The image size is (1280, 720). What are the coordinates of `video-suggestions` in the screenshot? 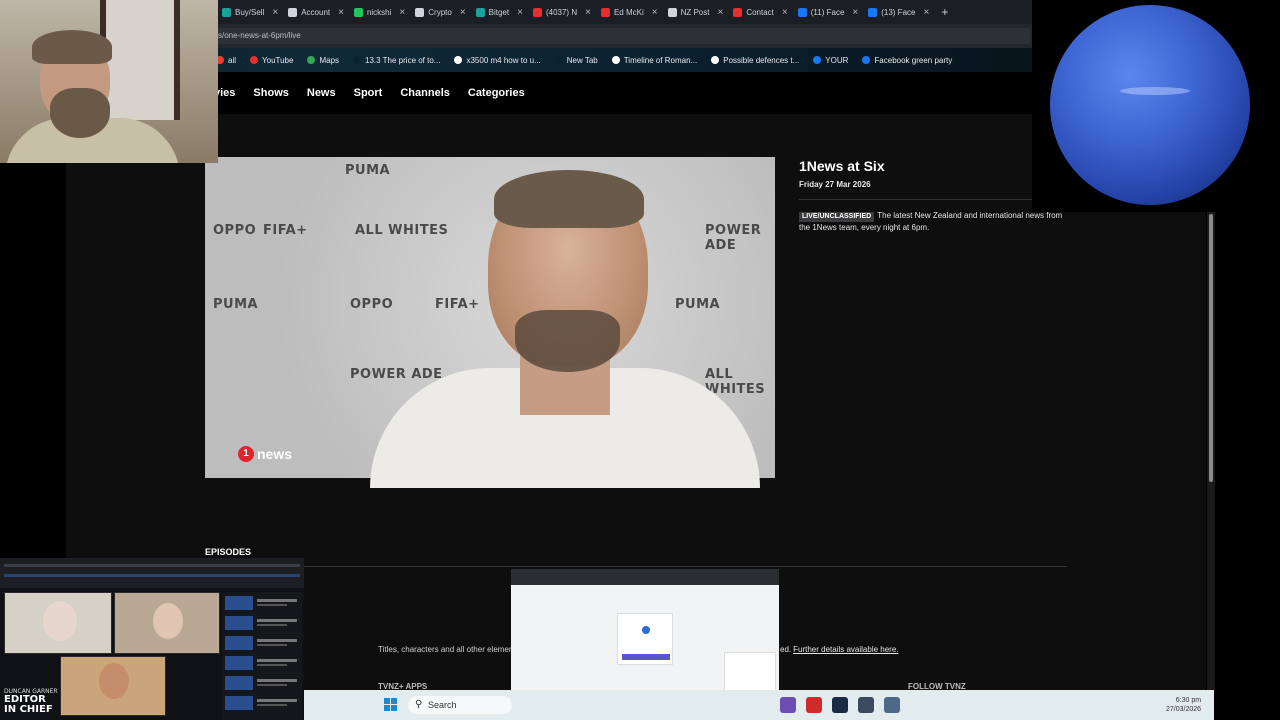 It's located at (262, 656).